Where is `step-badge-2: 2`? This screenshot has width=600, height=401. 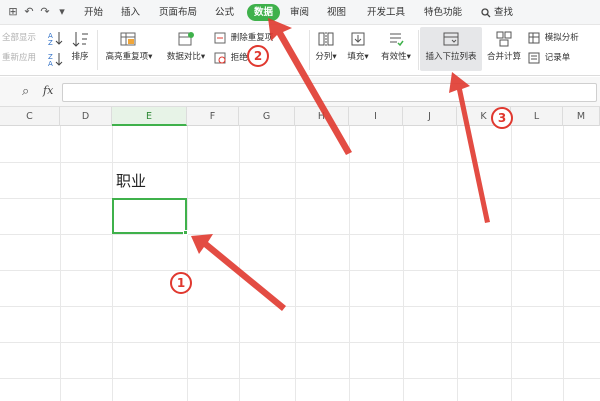 step-badge-2: 2 is located at coordinates (258, 56).